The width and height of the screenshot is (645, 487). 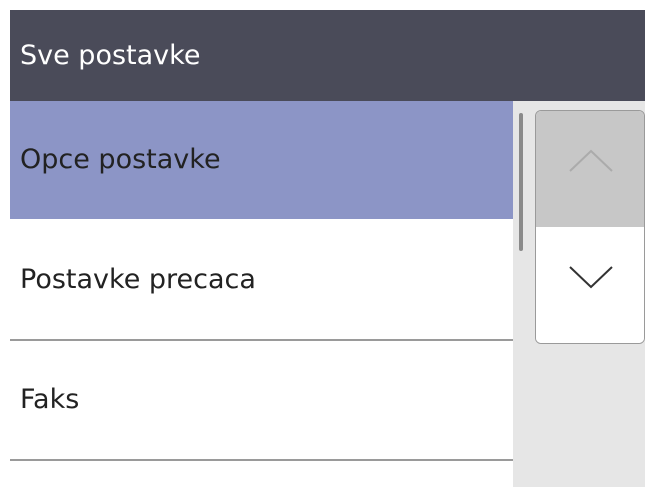 I want to click on list-divider, so click(x=261, y=460).